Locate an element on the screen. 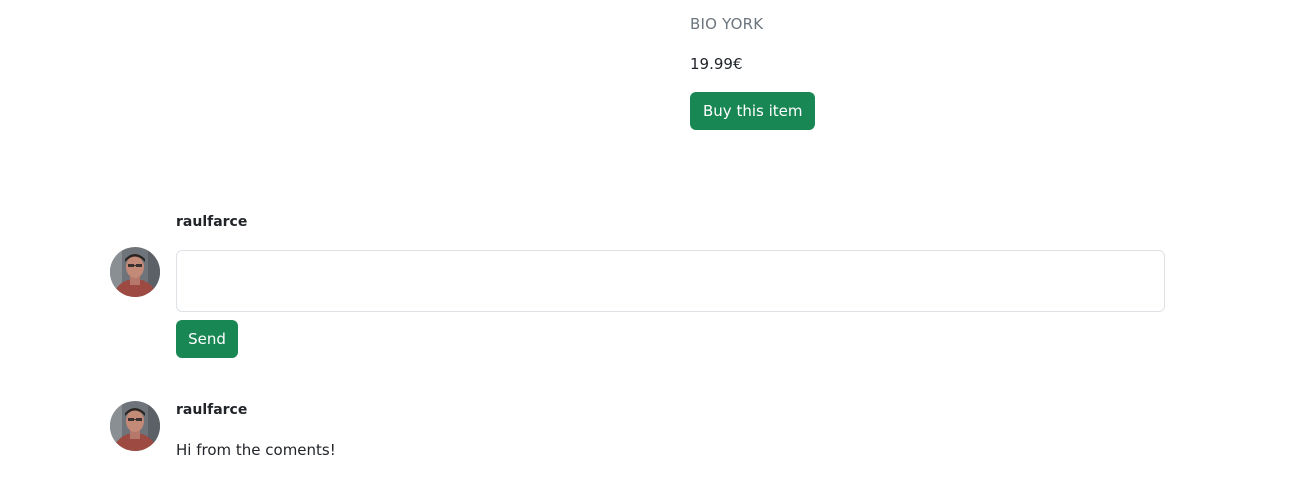 The height and width of the screenshot is (481, 1299). product-brand: BIO YORK is located at coordinates (727, 24).